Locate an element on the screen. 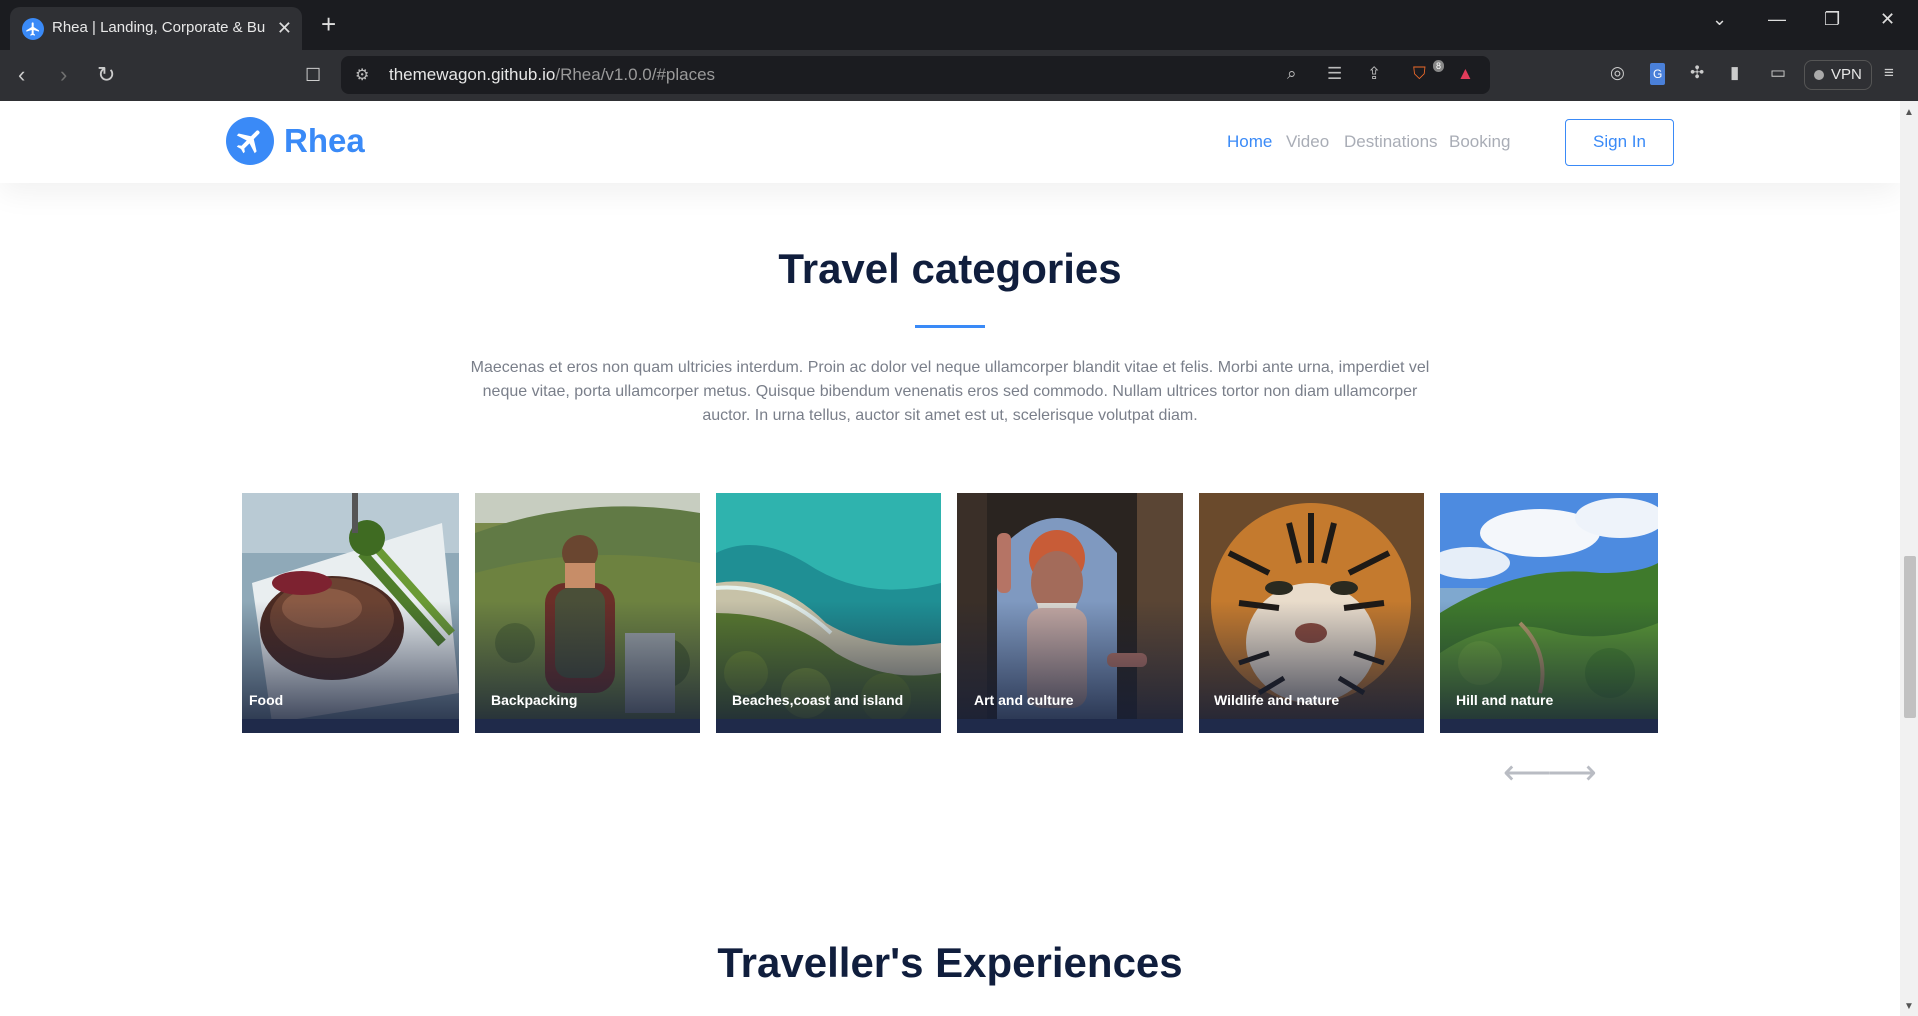 This screenshot has height=1016, width=1918. section-title-travellers-experiences: Traveller's Experiences is located at coordinates (950, 962).